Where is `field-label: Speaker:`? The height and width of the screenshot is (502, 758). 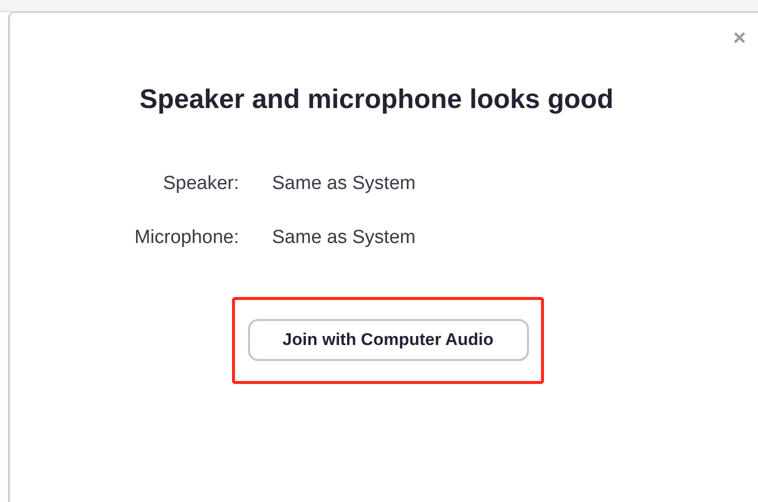
field-label: Speaker: is located at coordinates (200, 184).